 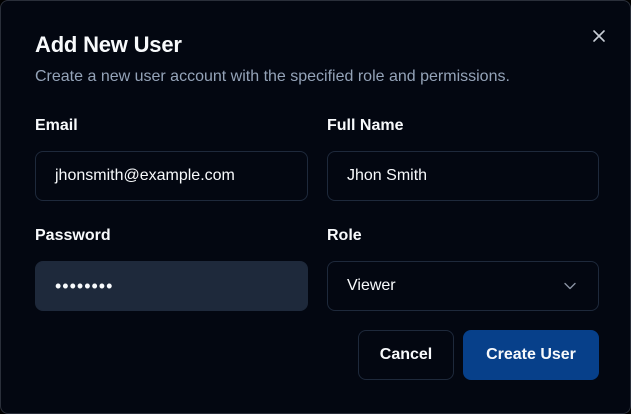 I want to click on email-value: jhonsmith@example.com, so click(x=145, y=175).